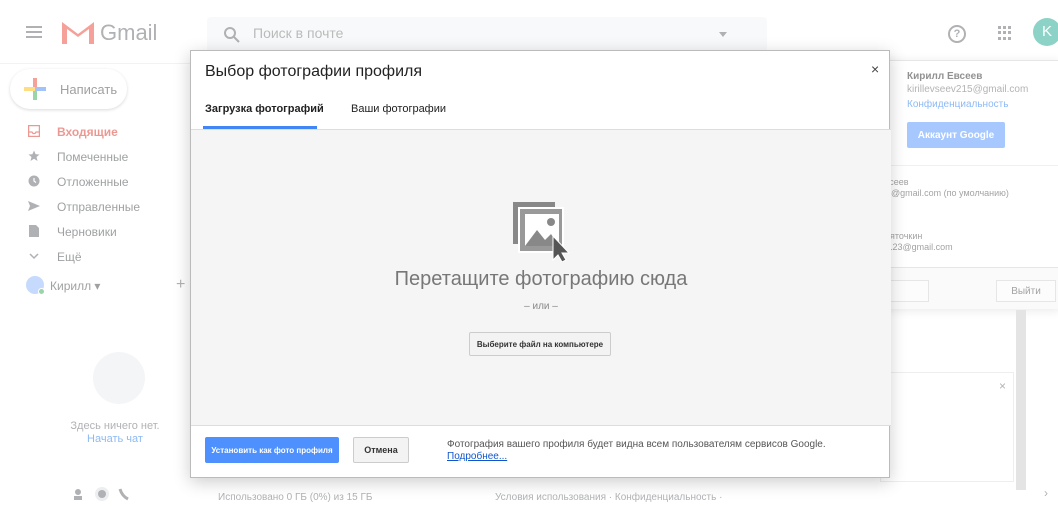 This screenshot has width=1058, height=506. Describe the element at coordinates (398, 109) in the screenshot. I see `tab-your-photos: Ваши фотографии` at that location.